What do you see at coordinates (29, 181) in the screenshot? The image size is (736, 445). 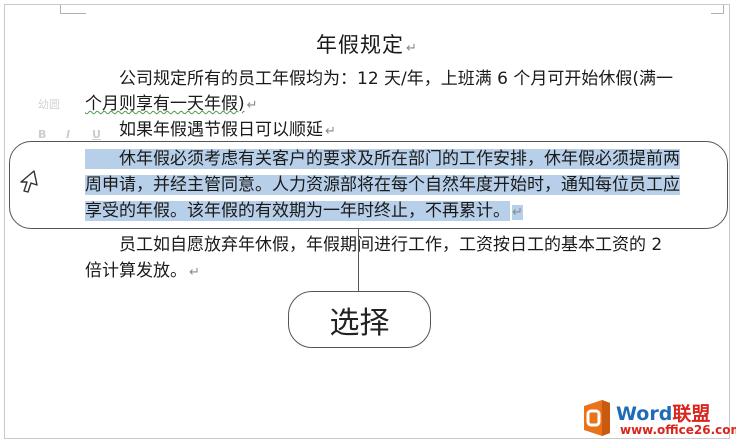 I see `cursor-arrow-icon` at bounding box center [29, 181].